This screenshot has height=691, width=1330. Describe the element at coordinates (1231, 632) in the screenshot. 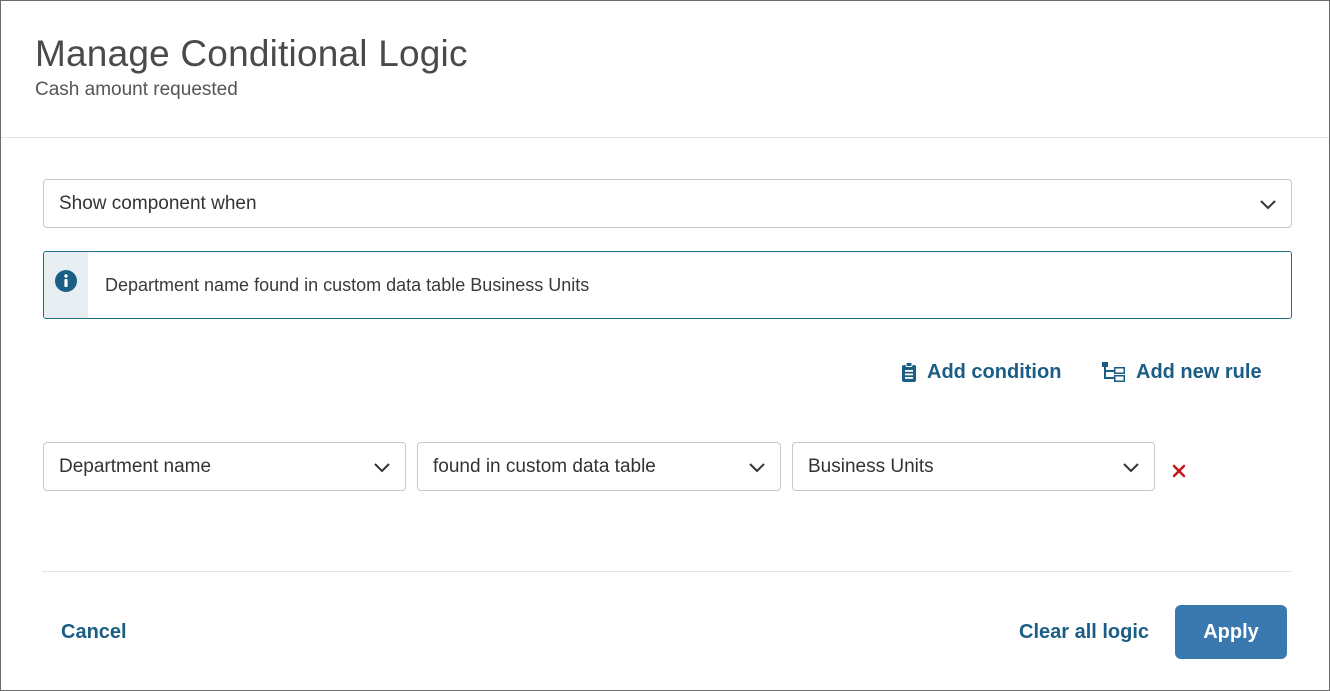

I see `apply-button: Apply` at that location.